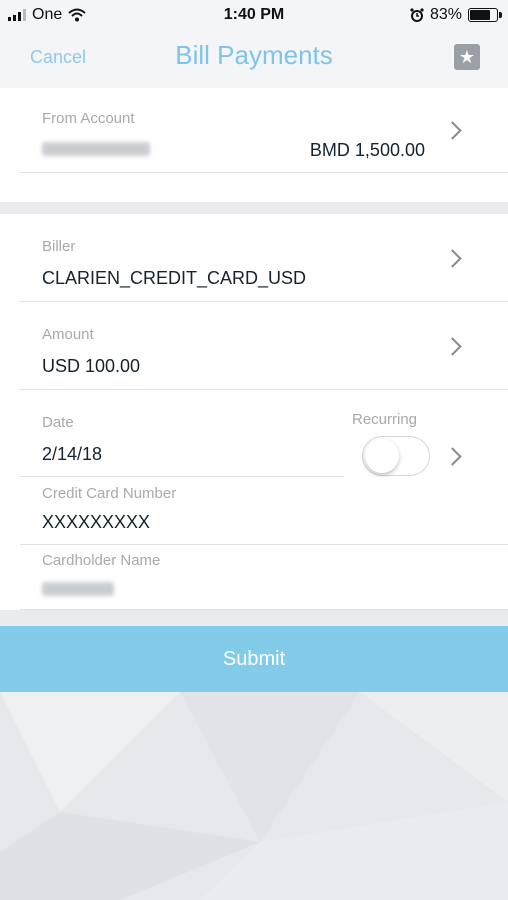 This screenshot has width=508, height=900. I want to click on status-right: 83%, so click(456, 15).